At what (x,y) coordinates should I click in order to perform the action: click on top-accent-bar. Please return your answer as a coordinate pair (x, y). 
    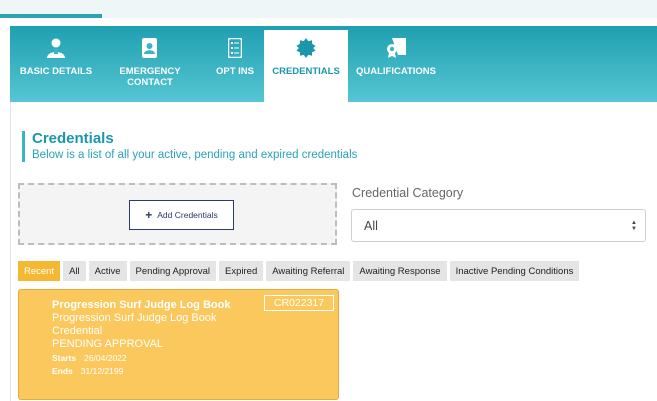
    Looking at the image, I should click on (51, 16).